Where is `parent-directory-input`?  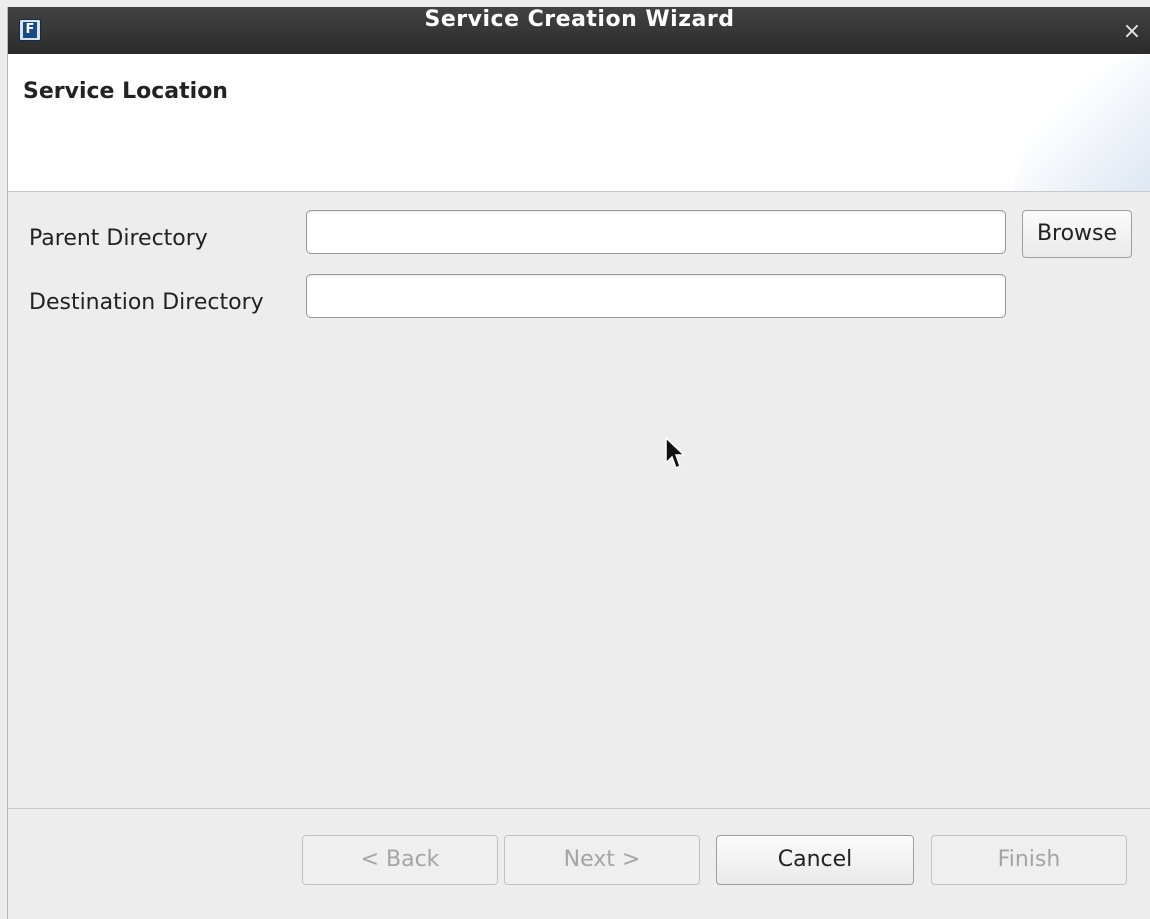 parent-directory-input is located at coordinates (656, 232).